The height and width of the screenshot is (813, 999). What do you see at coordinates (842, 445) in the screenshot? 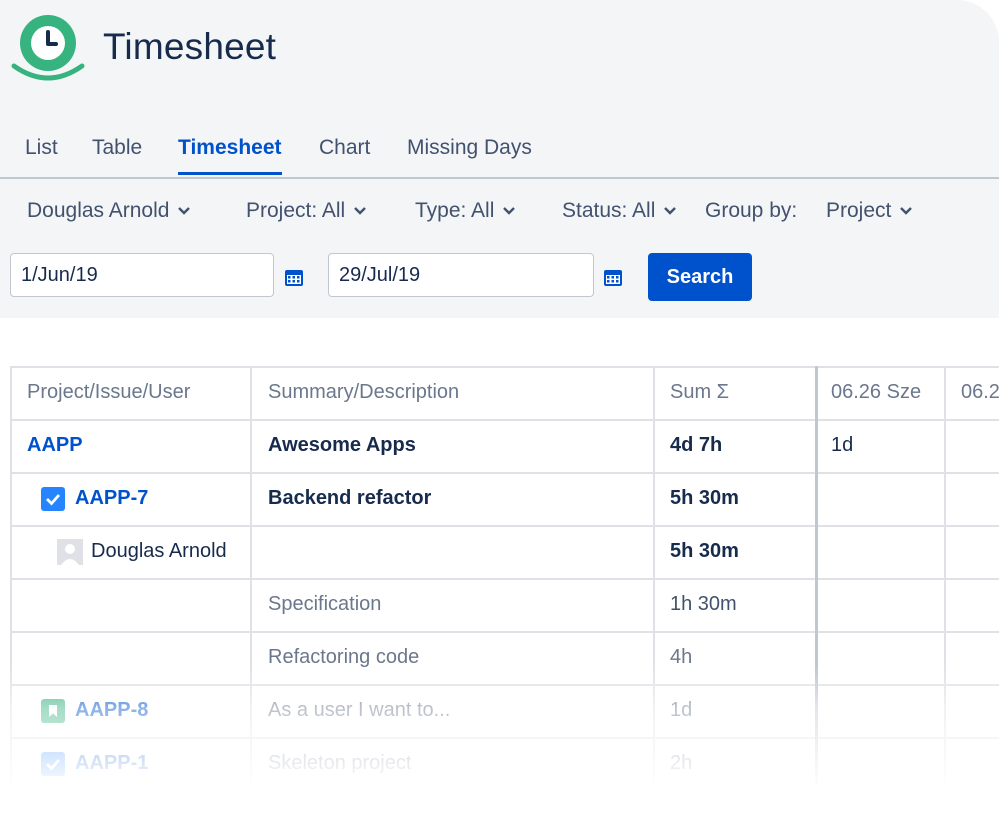
I see `day-value: 1d` at bounding box center [842, 445].